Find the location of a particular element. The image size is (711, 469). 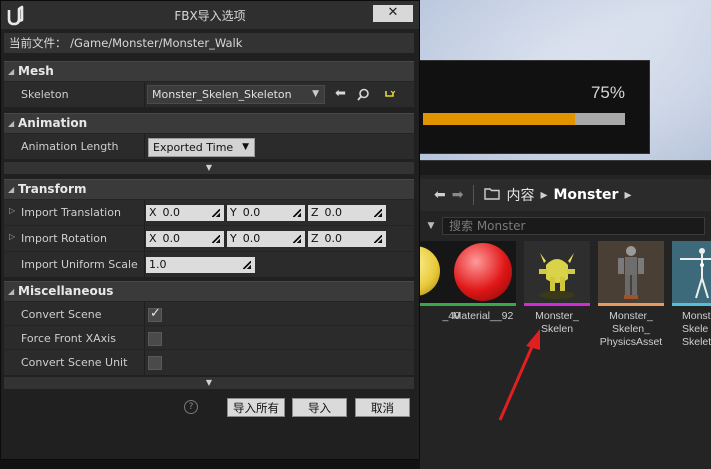

import-translation-label: Import Translation is located at coordinates (71, 212).